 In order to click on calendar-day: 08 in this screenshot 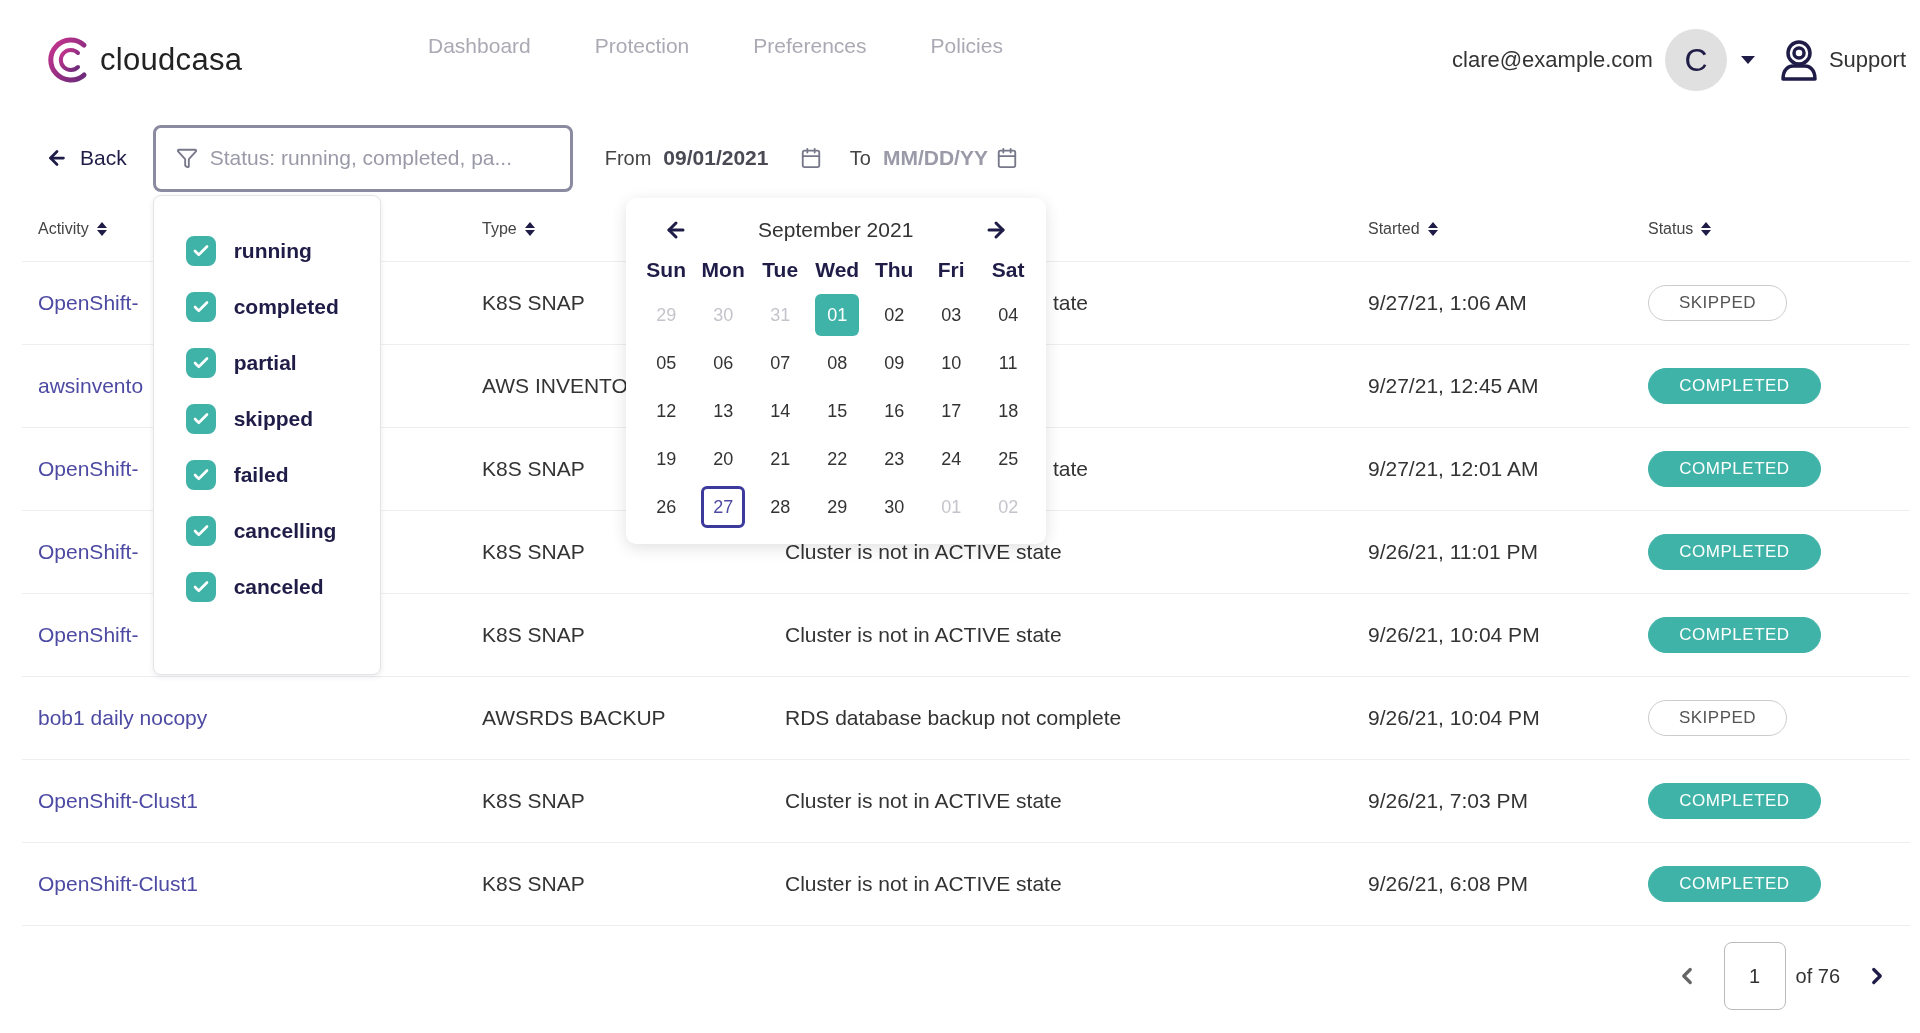, I will do `click(837, 363)`.